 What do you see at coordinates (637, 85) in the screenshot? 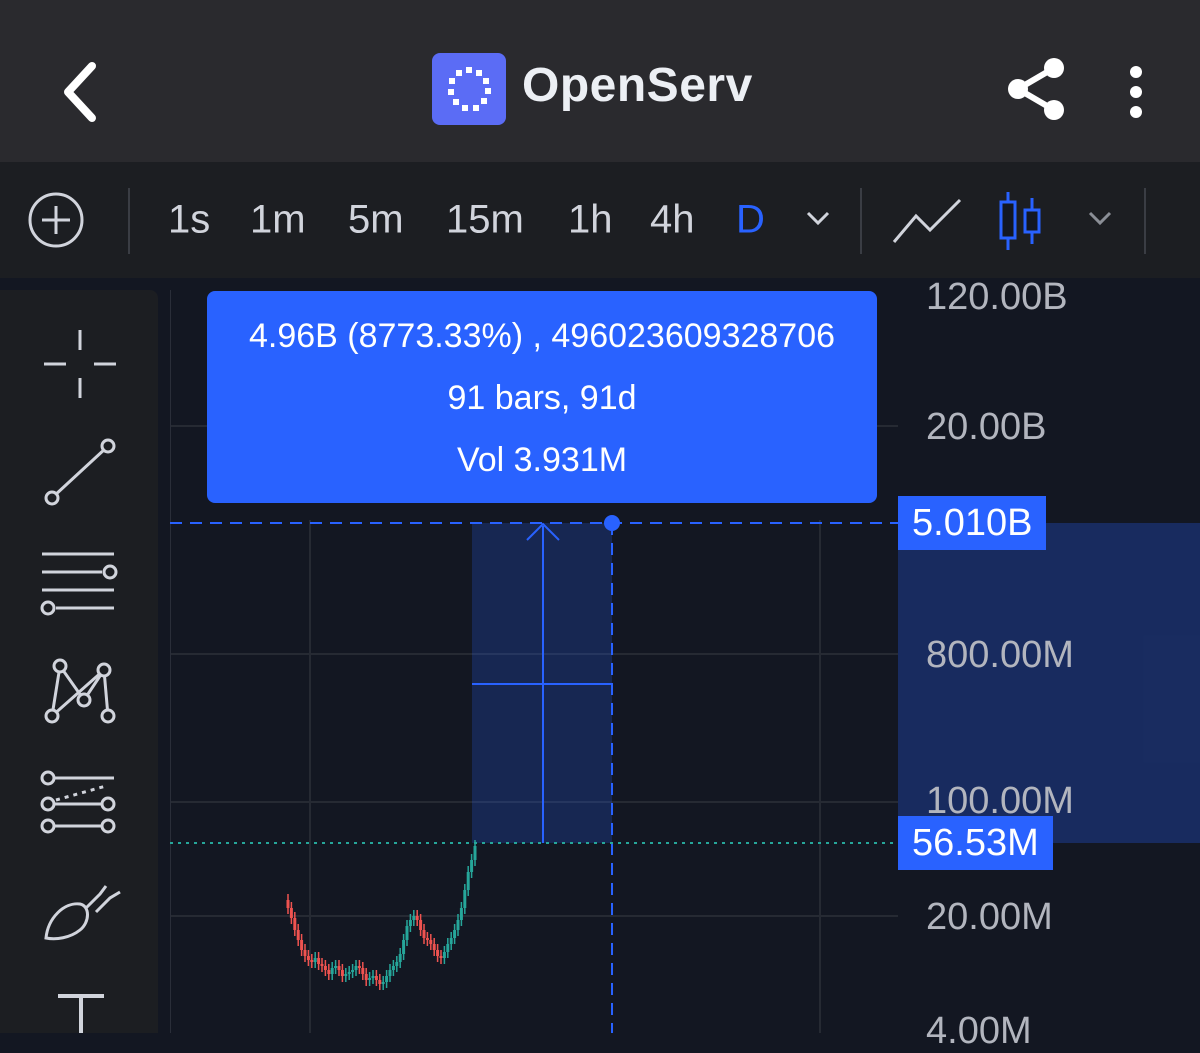
I see `app-title: OpenServ` at bounding box center [637, 85].